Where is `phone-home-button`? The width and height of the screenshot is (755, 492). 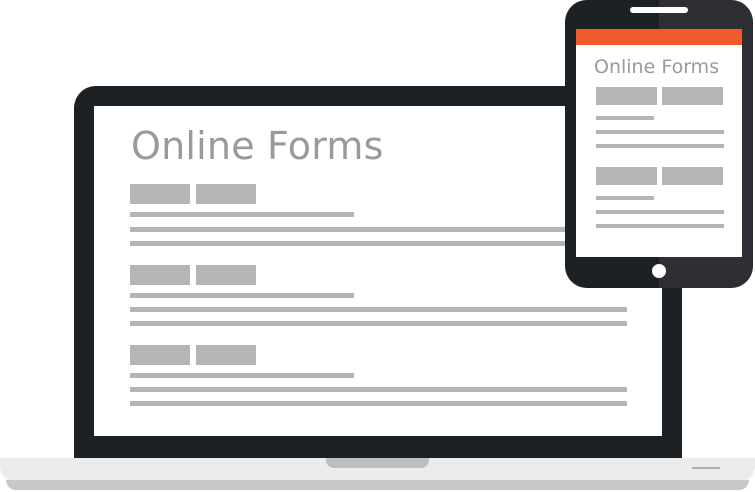 phone-home-button is located at coordinates (659, 271).